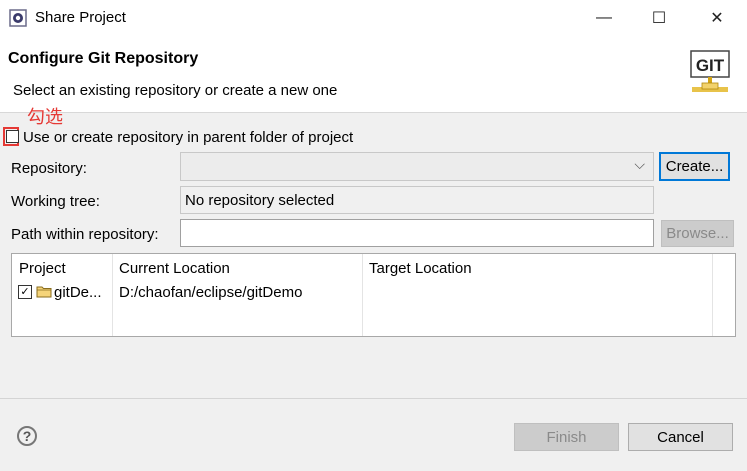 The height and width of the screenshot is (471, 747). I want to click on row-checkbox: ✓, so click(25, 292).